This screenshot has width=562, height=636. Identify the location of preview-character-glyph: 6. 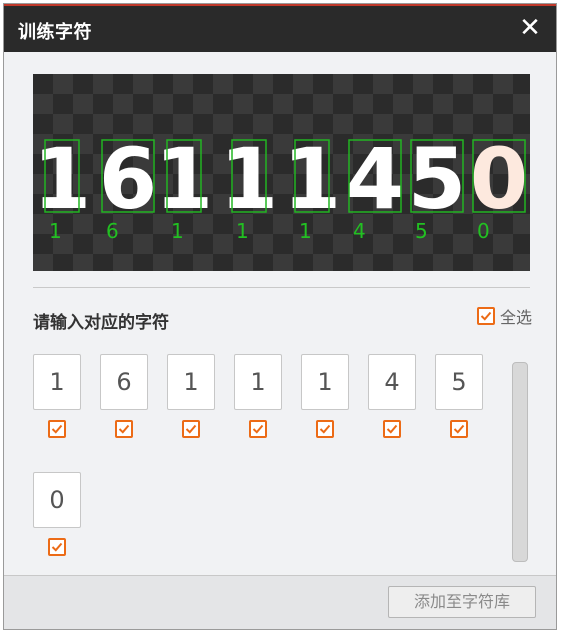
(128, 179).